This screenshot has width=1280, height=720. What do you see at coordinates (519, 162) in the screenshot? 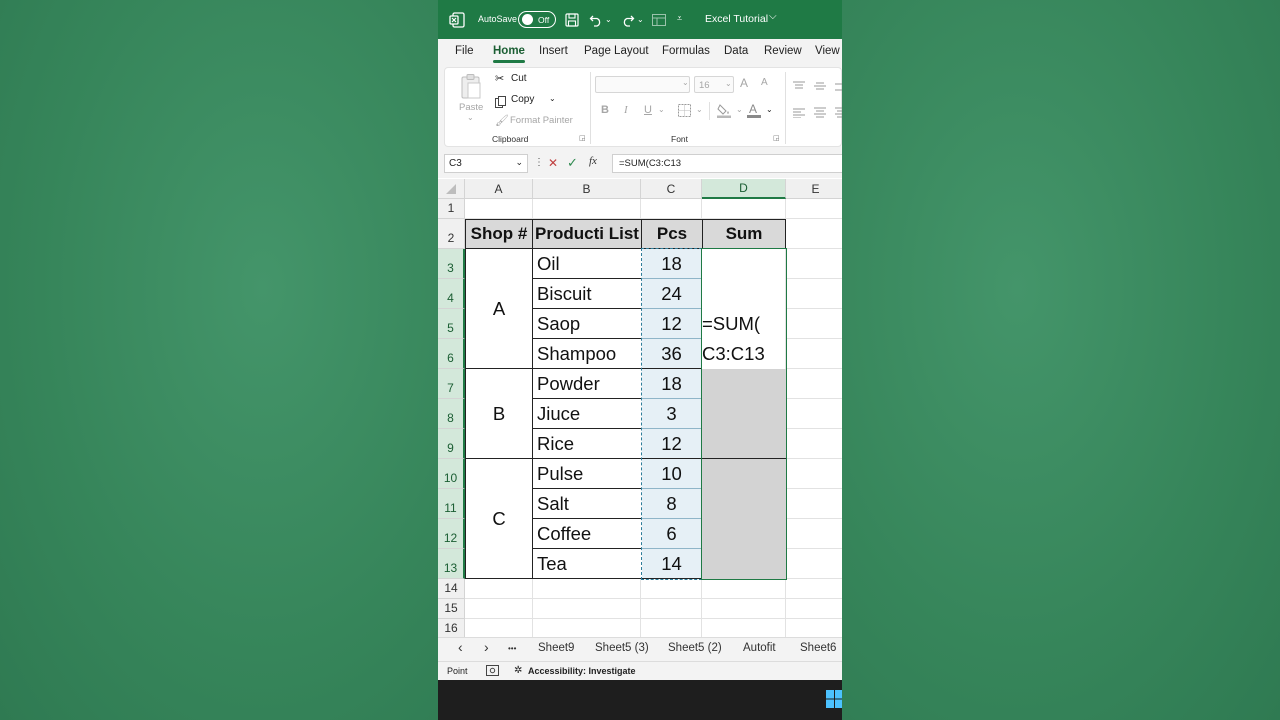
I see `name-box-dropdown-icon: ⌄` at bounding box center [519, 162].